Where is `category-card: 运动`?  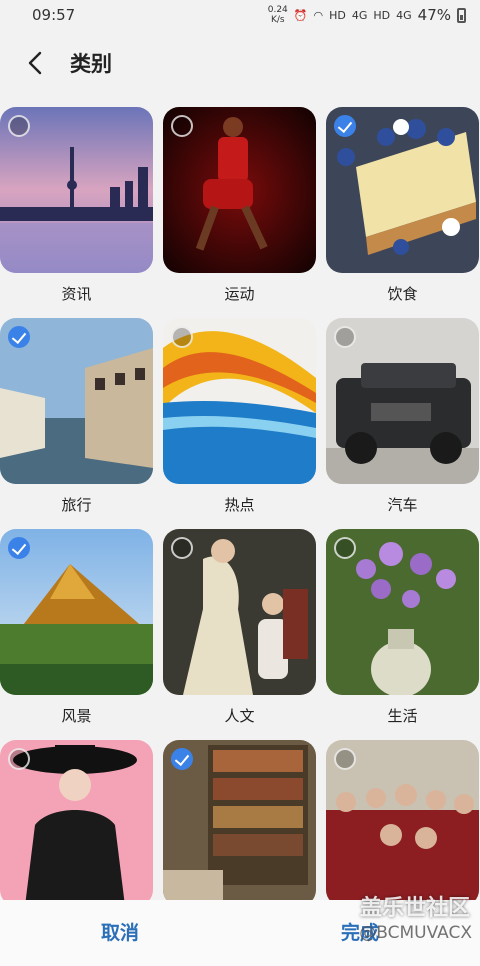 category-card: 运动 is located at coordinates (239, 205).